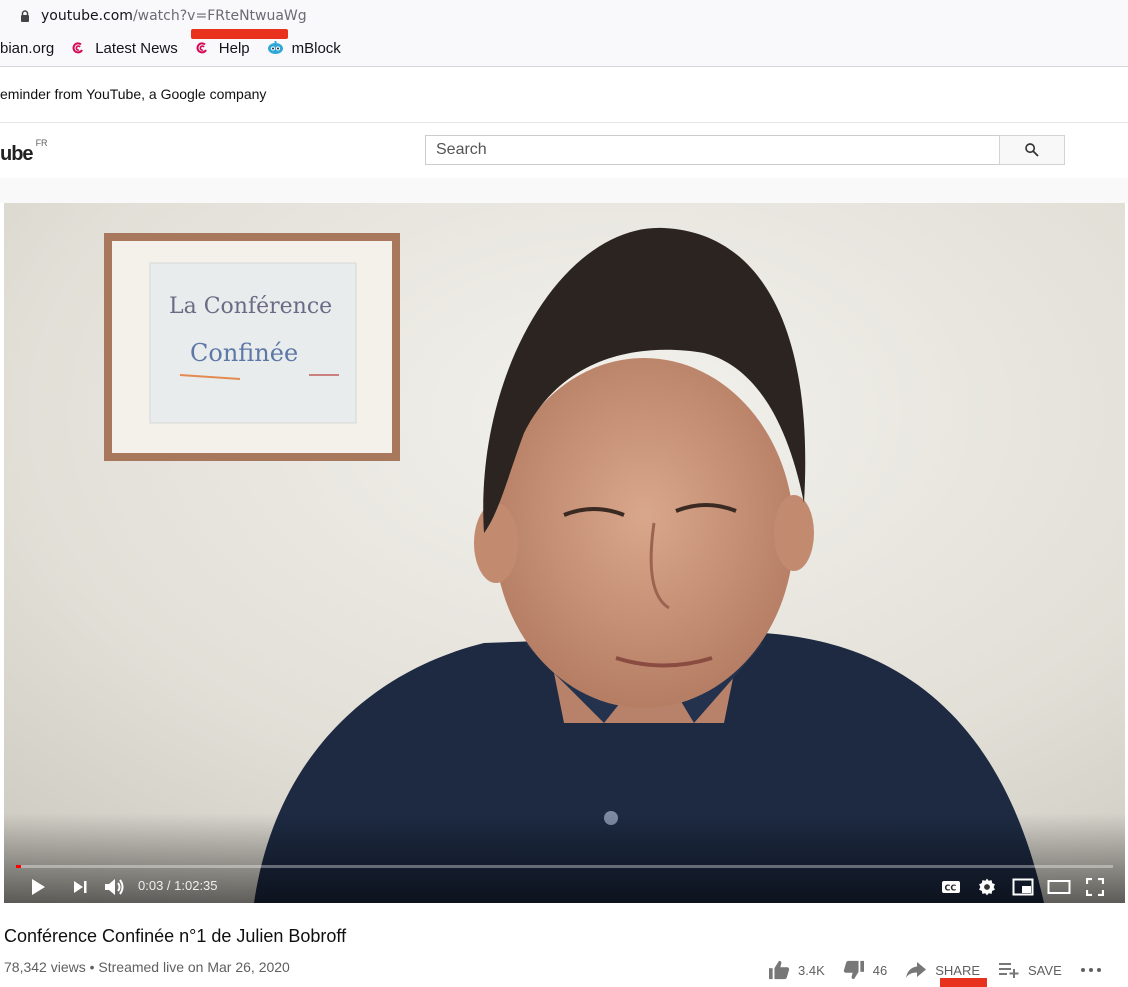  What do you see at coordinates (564, 95) in the screenshot?
I see `consent-reminder-banner: eminder from YouTube, a Google company` at bounding box center [564, 95].